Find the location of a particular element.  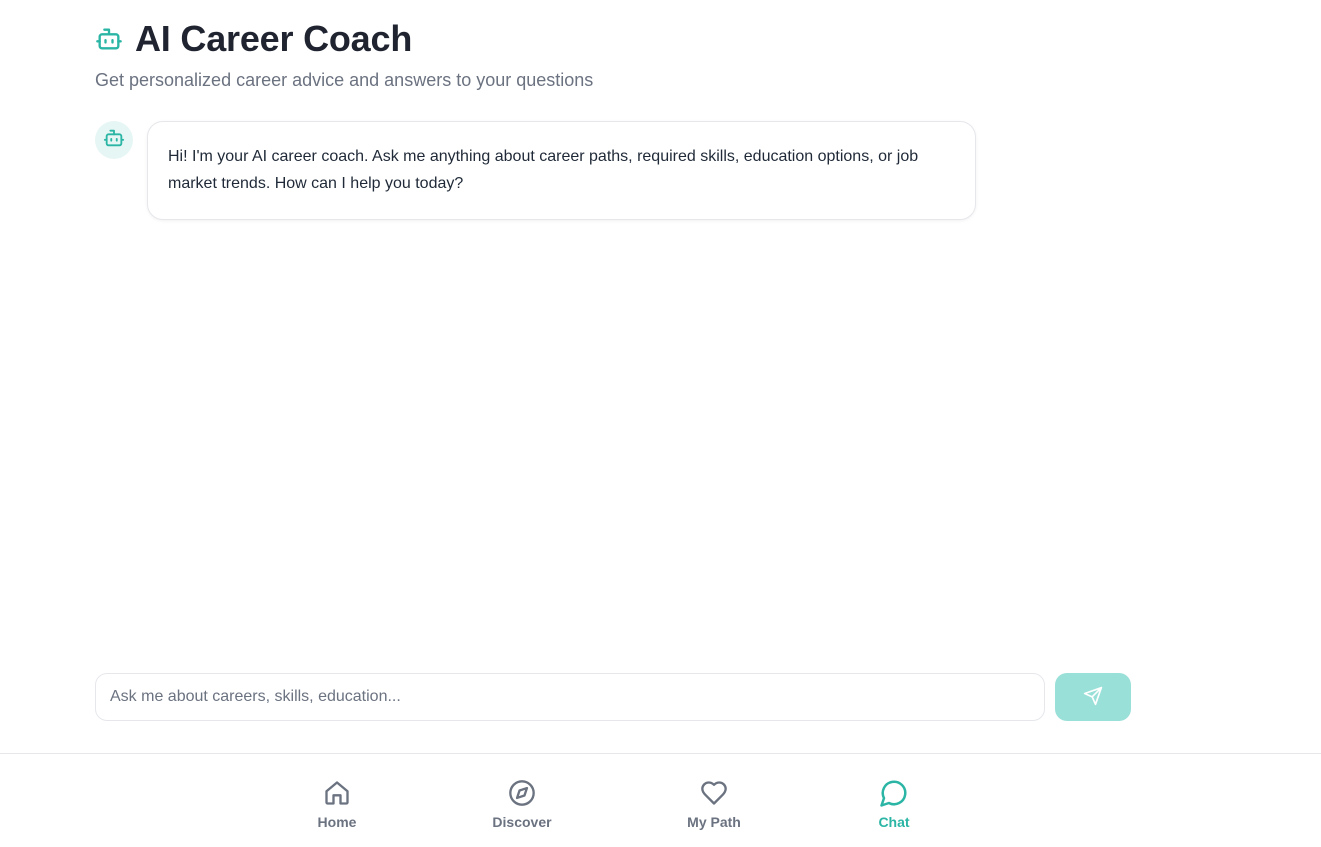

nav-label-home: Home is located at coordinates (337, 822).